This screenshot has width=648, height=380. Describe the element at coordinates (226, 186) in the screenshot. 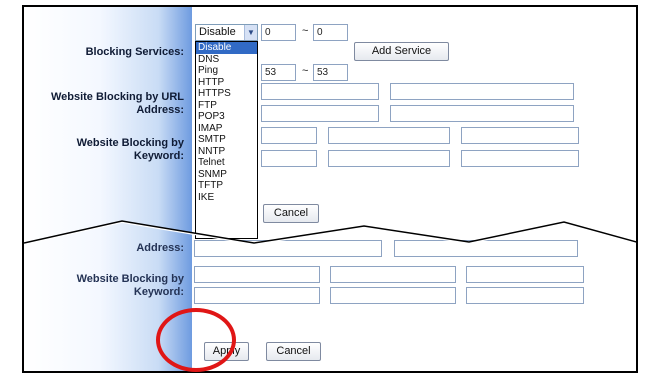

I see `service-option: TFTP` at that location.